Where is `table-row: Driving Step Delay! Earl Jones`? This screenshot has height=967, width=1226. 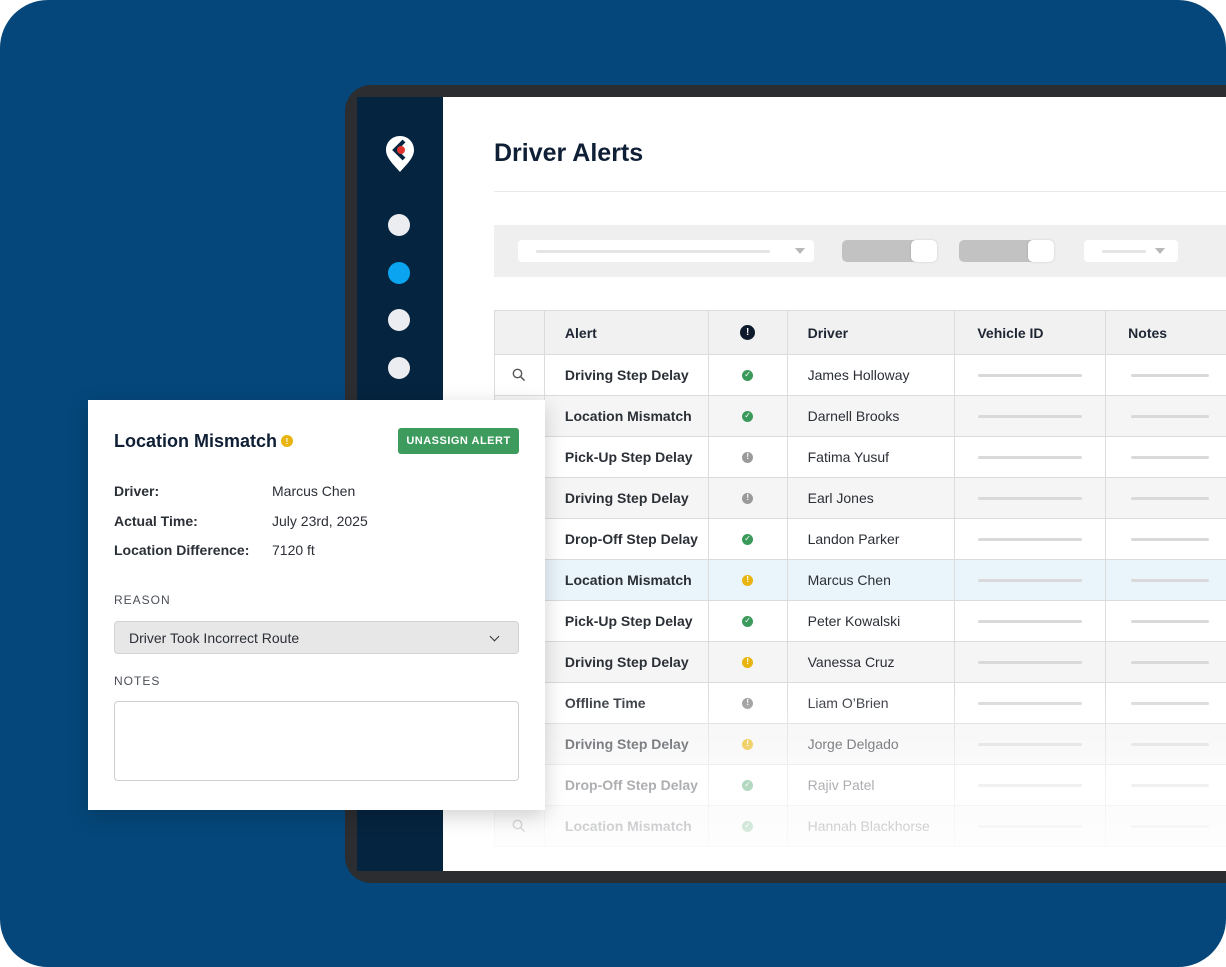 table-row: Driving Step Delay! Earl Jones is located at coordinates (860, 498).